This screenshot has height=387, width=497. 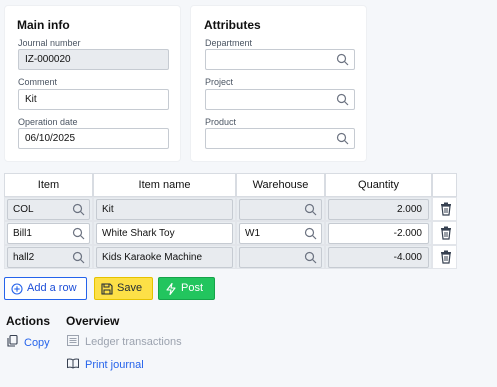 I want to click on item-input: hall2, so click(x=48, y=257).